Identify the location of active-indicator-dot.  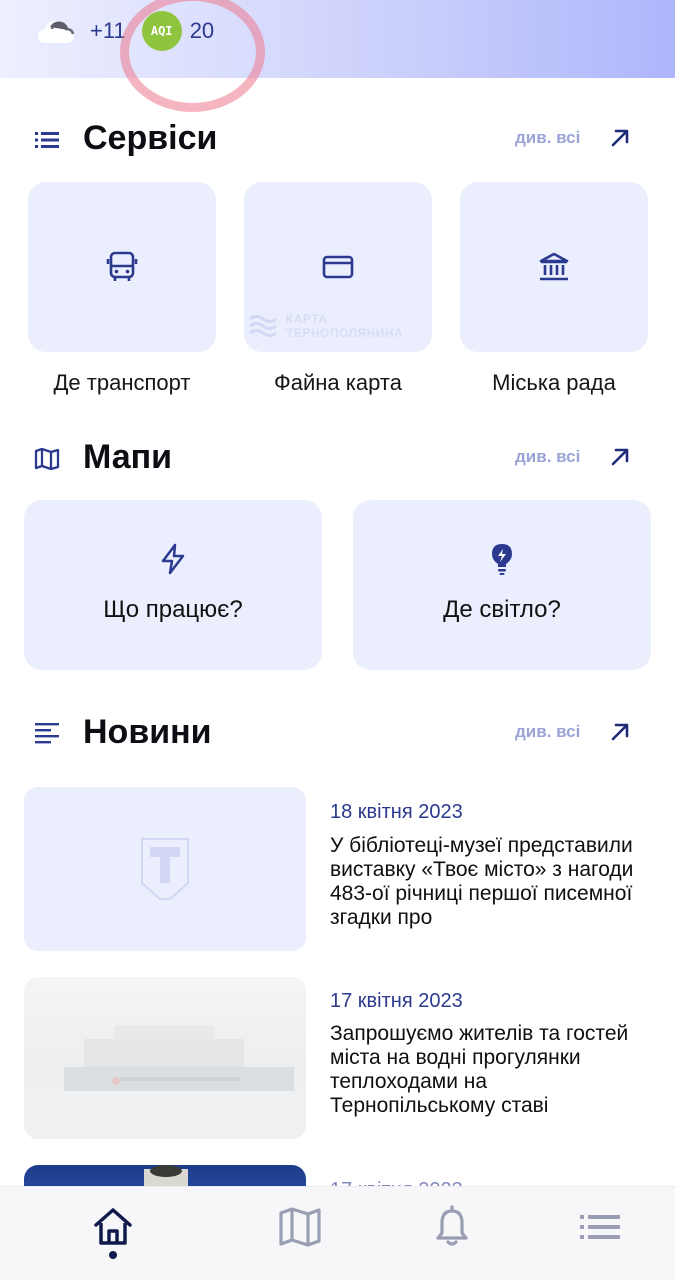
(113, 1255).